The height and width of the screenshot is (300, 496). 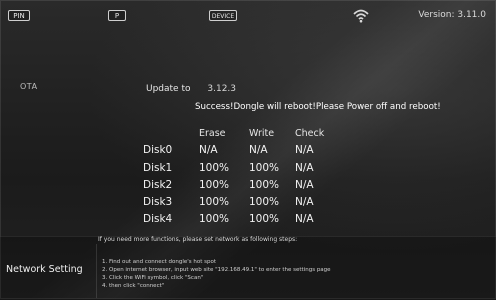 What do you see at coordinates (133, 286) in the screenshot?
I see `step-4: 4. then click "connect"` at bounding box center [133, 286].